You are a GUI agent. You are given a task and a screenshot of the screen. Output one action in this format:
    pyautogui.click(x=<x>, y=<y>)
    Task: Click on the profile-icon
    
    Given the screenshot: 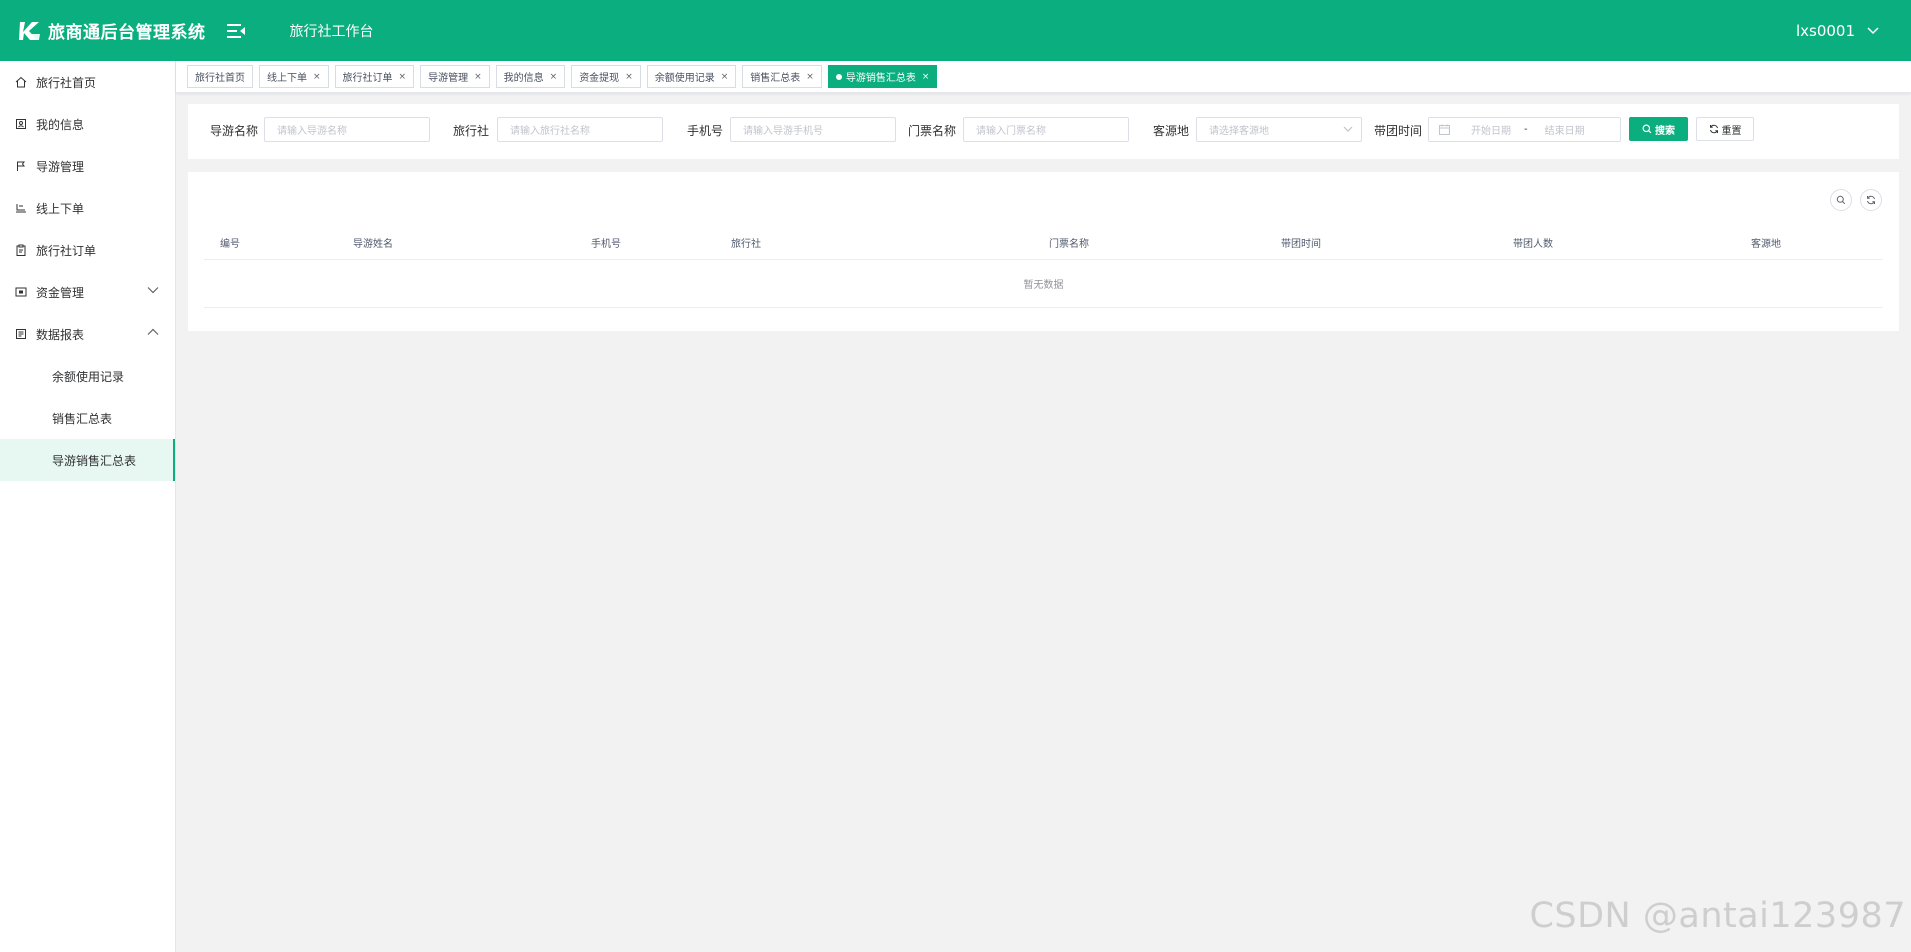 What is the action you would take?
    pyautogui.click(x=21, y=124)
    